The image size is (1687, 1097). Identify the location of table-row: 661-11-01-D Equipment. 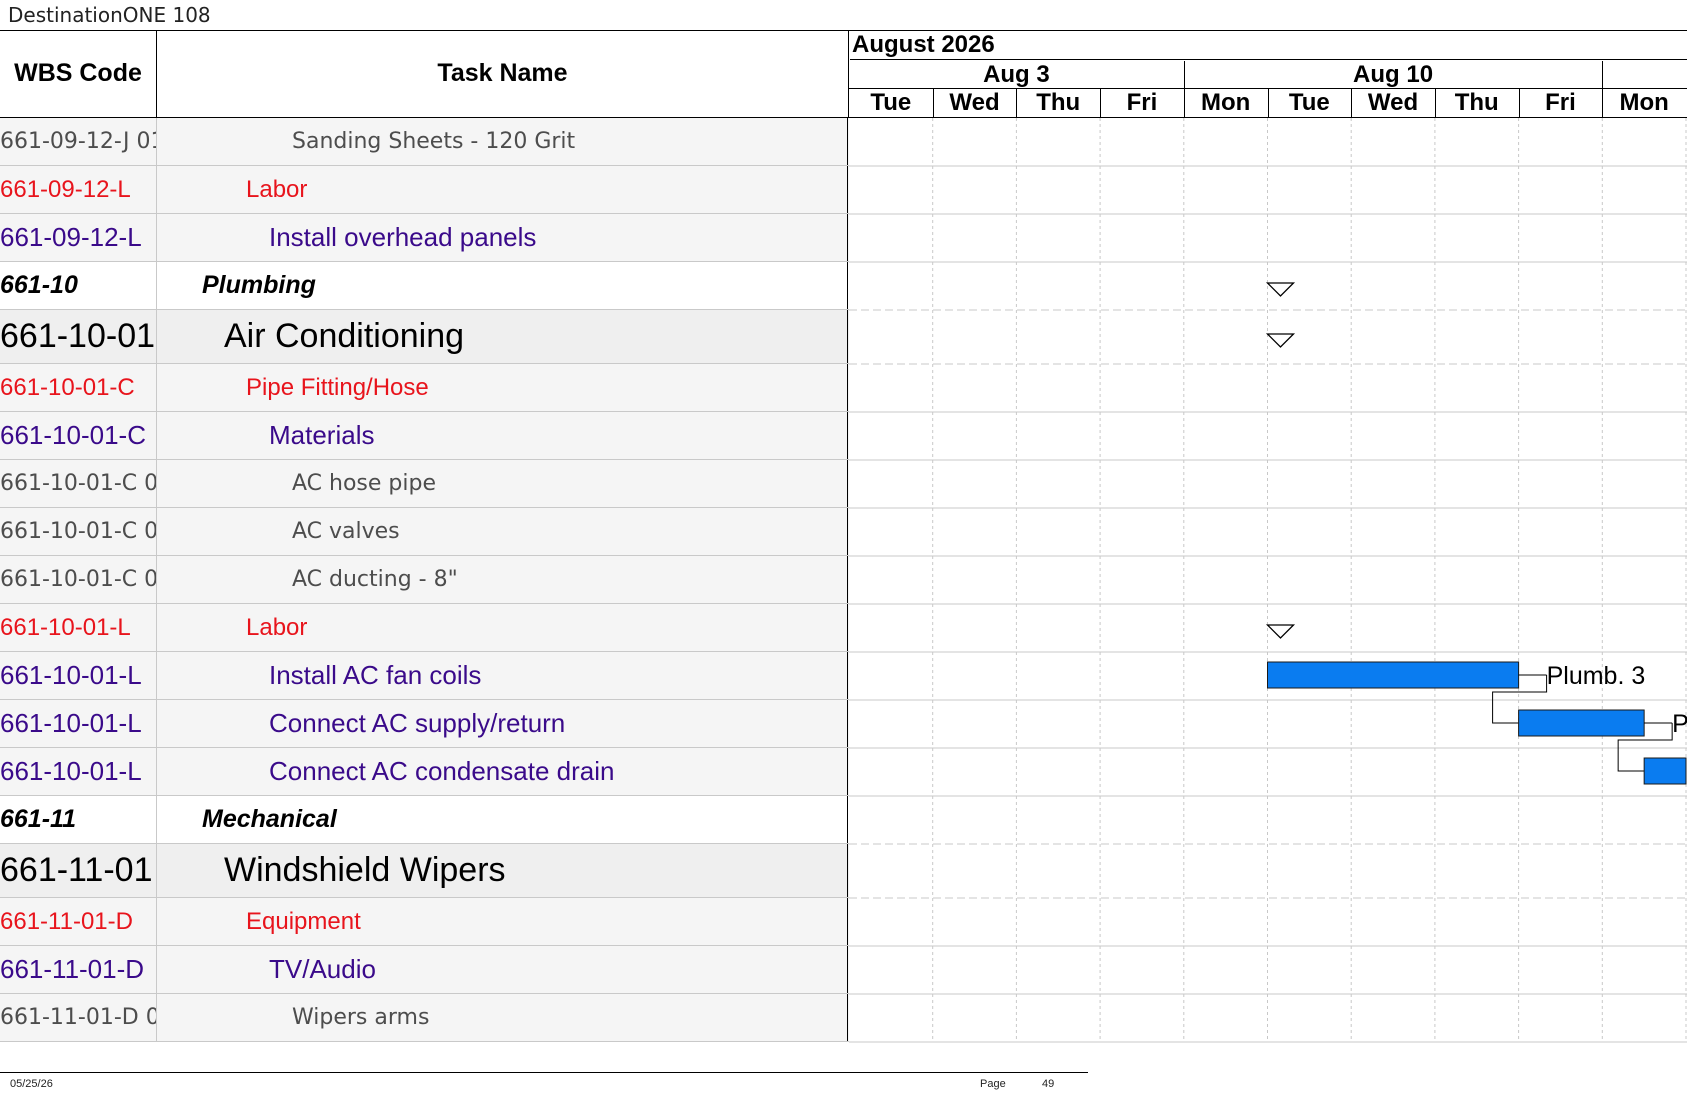
(424, 922).